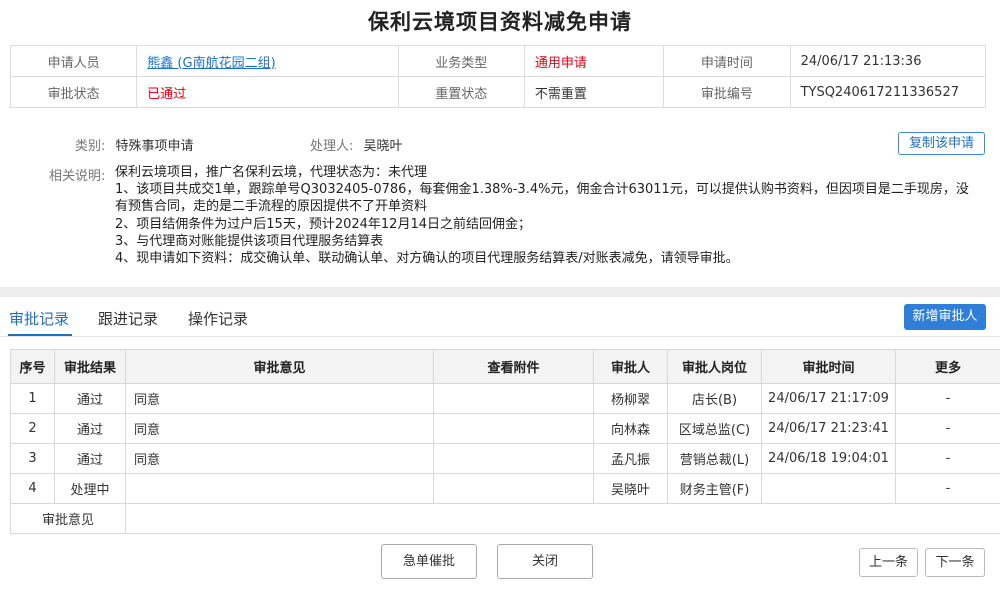  Describe the element at coordinates (383, 146) in the screenshot. I see `handler-value: 吴晓叶` at that location.